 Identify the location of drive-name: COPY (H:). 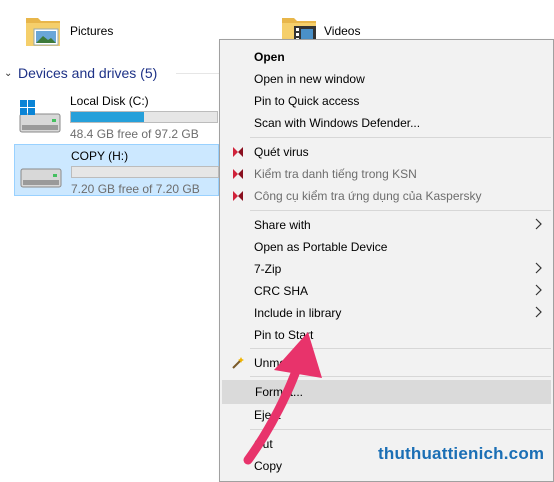
(100, 156).